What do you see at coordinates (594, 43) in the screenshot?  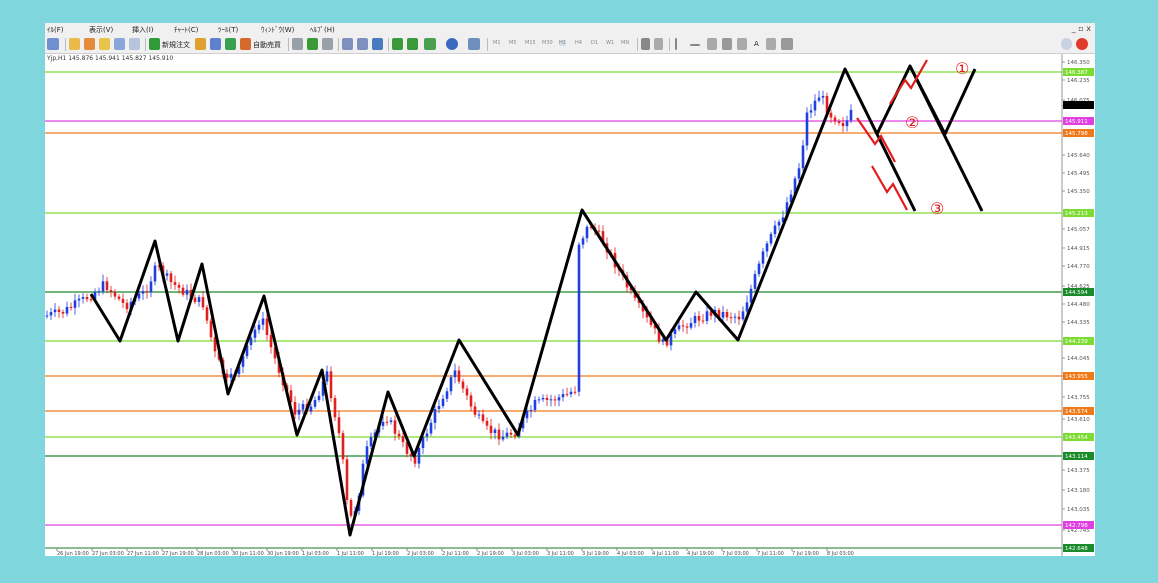 I see `tf-d1: D1` at bounding box center [594, 43].